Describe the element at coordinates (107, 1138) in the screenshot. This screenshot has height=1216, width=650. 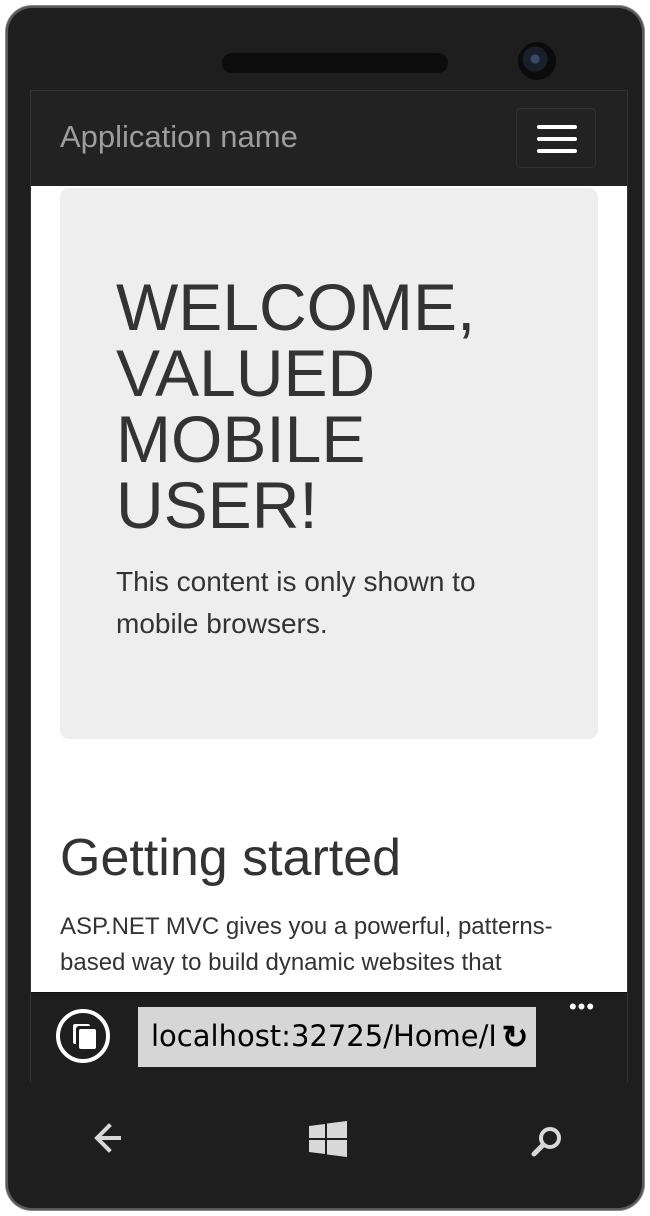
I see `back-arrow-icon` at that location.